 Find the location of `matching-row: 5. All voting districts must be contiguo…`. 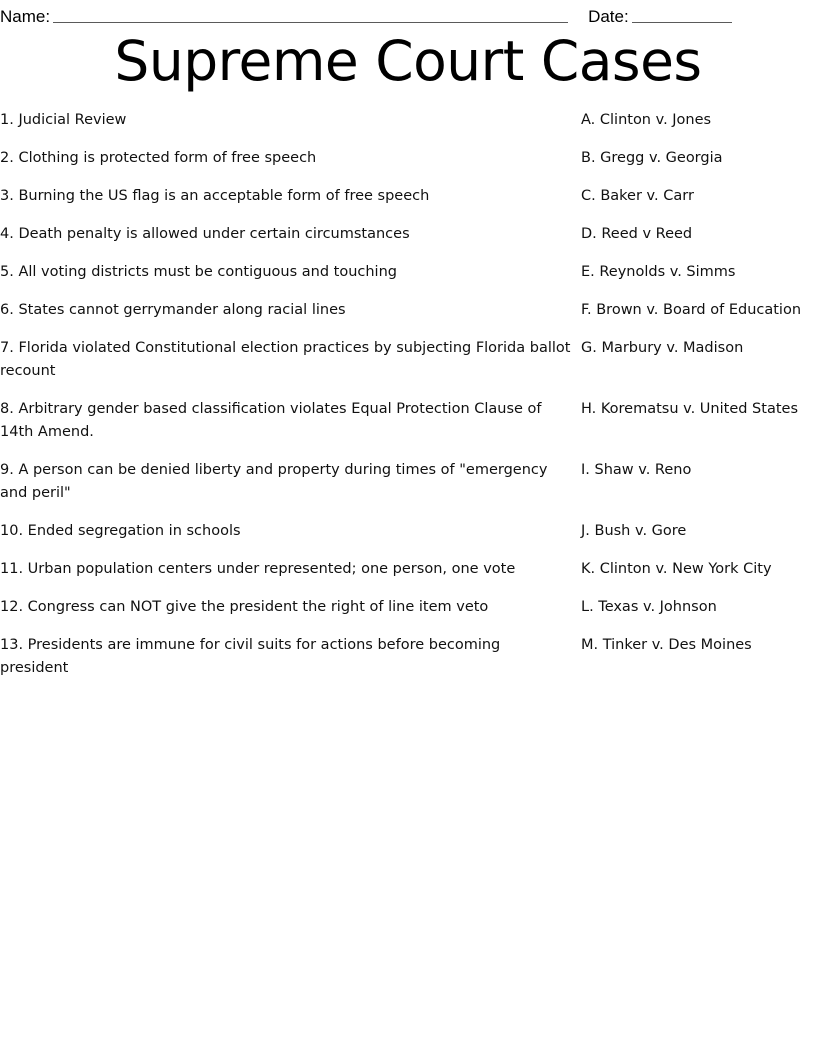

matching-row: 5. All voting districts must be contiguo… is located at coordinates (408, 272).